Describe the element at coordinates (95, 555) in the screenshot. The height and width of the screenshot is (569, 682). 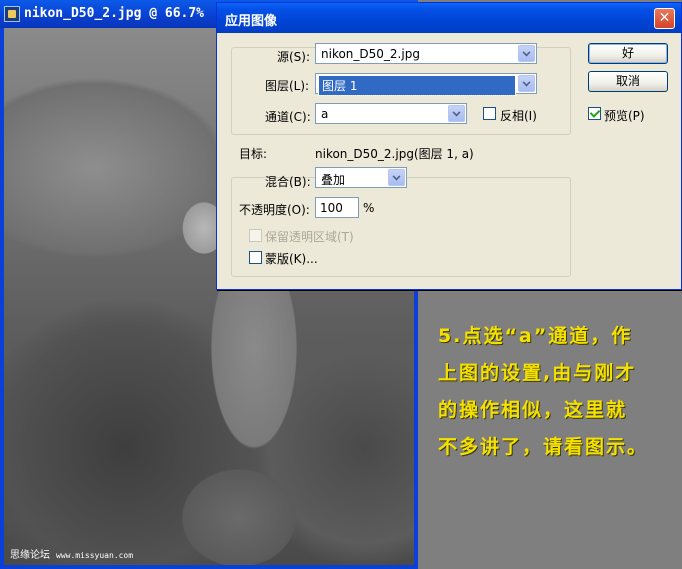
I see `watermark-url: www.missyuan.com` at that location.